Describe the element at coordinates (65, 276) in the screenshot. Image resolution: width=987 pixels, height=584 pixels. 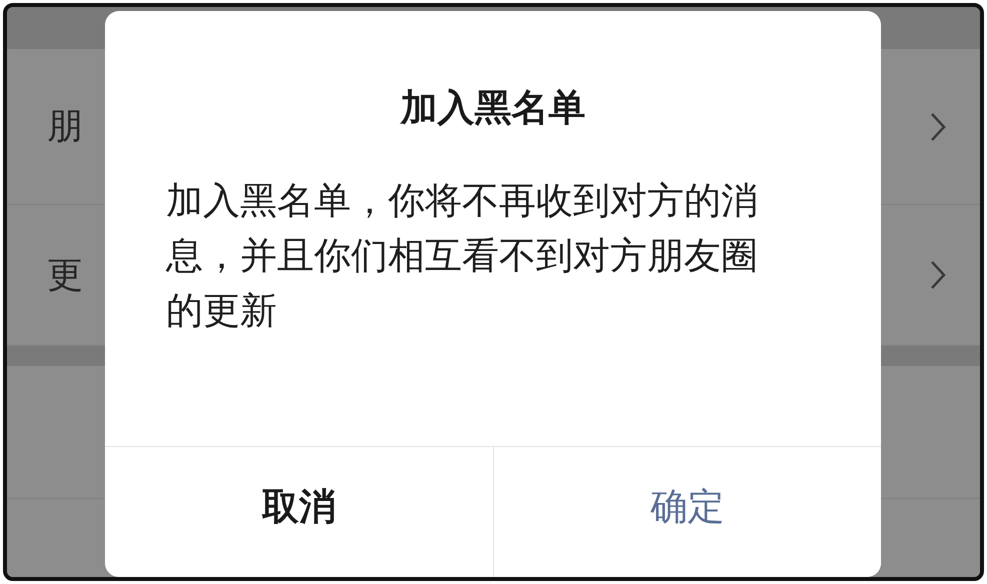
I see `settings-label: 更` at that location.